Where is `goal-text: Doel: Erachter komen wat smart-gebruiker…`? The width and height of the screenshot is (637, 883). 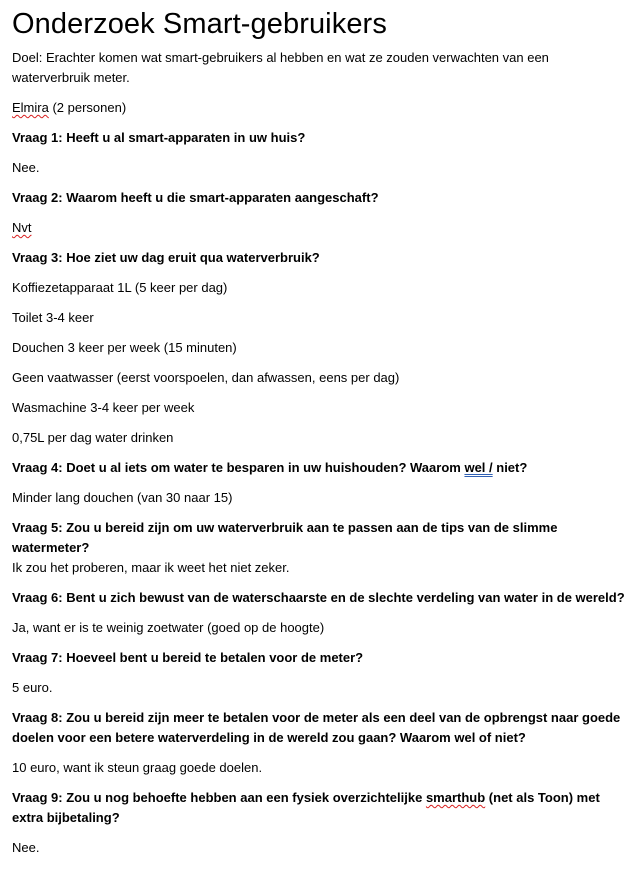 goal-text: Doel: Erachter komen wat smart-gebruiker… is located at coordinates (280, 67).